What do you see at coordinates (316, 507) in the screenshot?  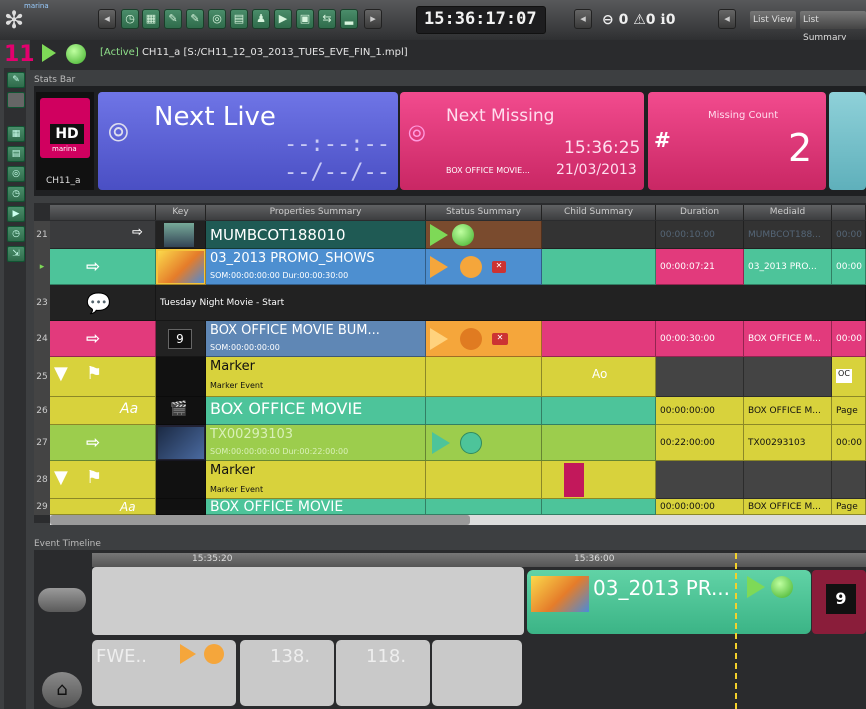 I see `properties-cell: BOX OFFICE MOVIE` at bounding box center [316, 507].